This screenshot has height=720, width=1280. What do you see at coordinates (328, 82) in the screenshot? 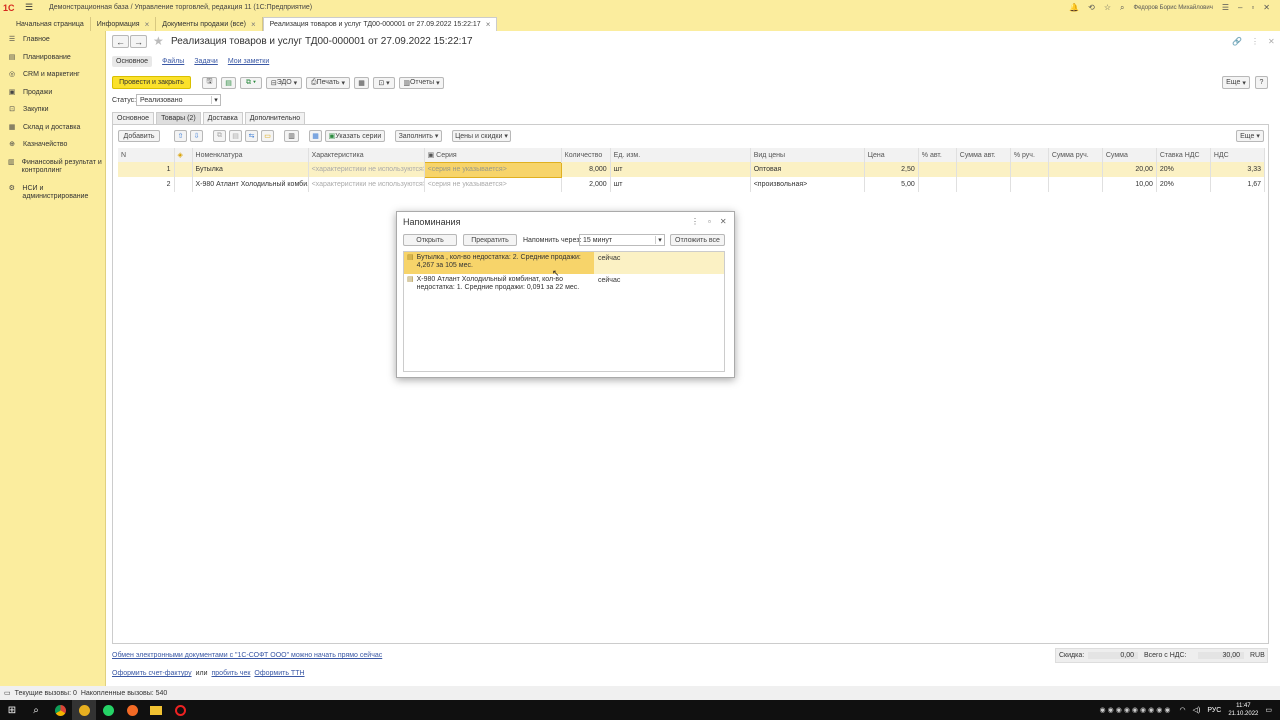
I see `print-button: ⎙ Печать ▾` at bounding box center [328, 82].